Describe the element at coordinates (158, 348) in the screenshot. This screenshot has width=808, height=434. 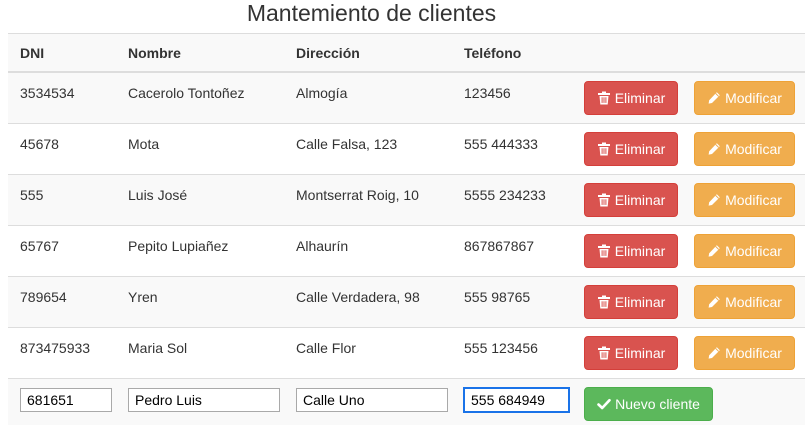
I see `cell-nombre: Maria Sol` at that location.